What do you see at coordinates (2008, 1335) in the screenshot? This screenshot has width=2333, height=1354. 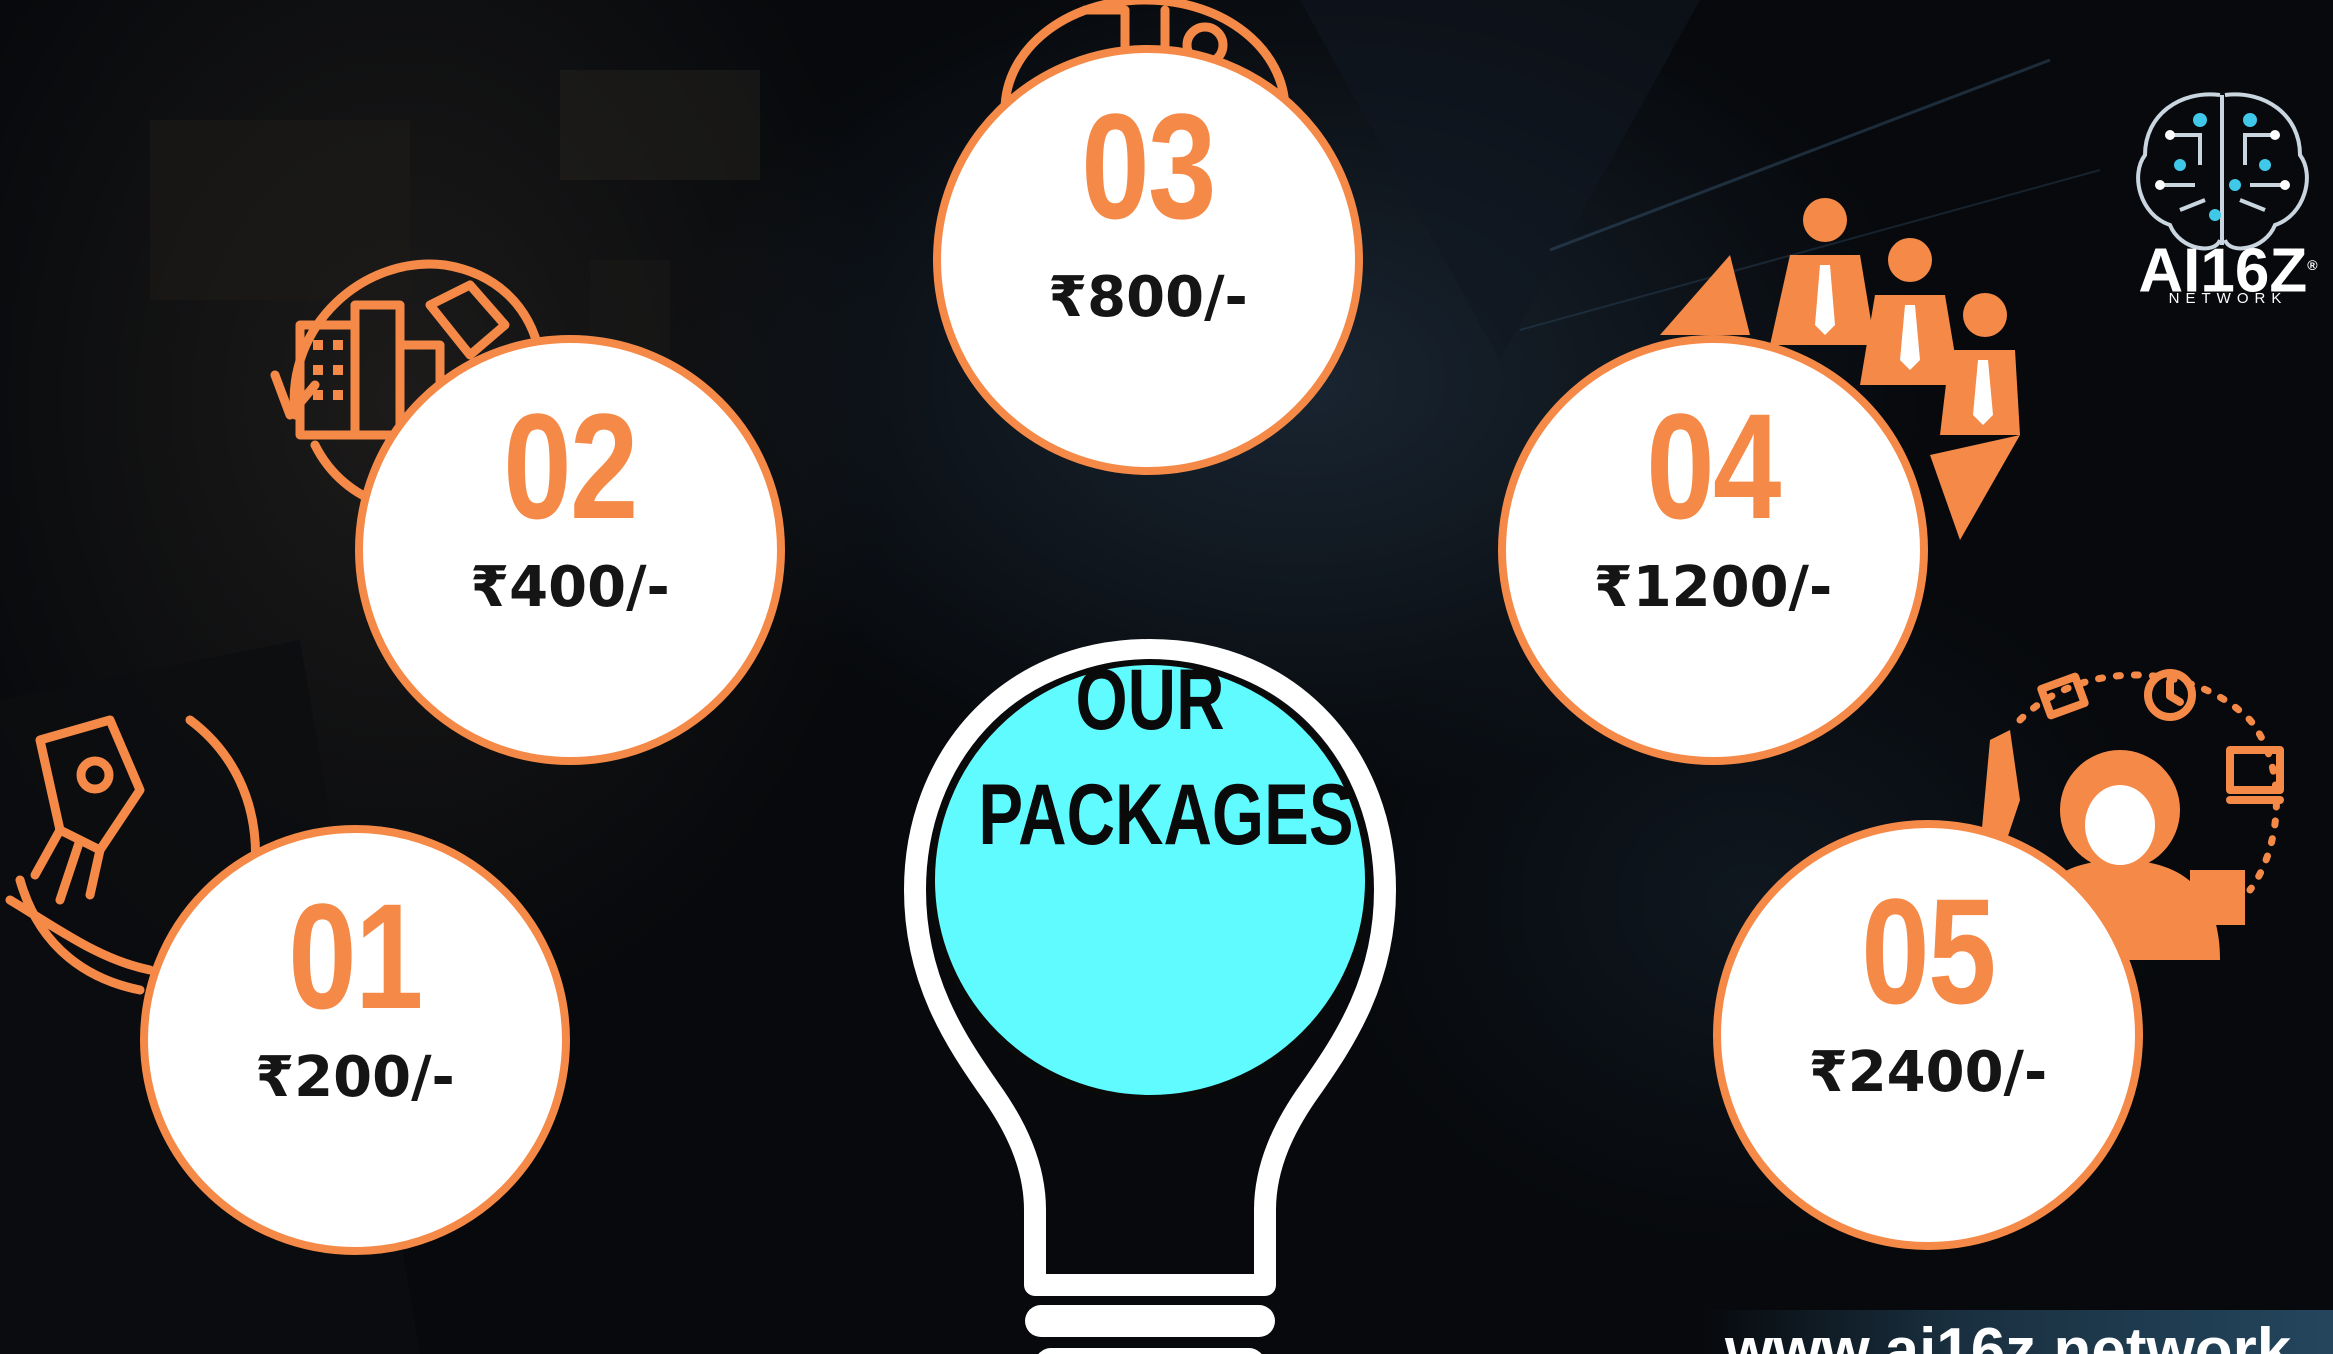 I see `website-link: www.ai16z.network` at bounding box center [2008, 1335].